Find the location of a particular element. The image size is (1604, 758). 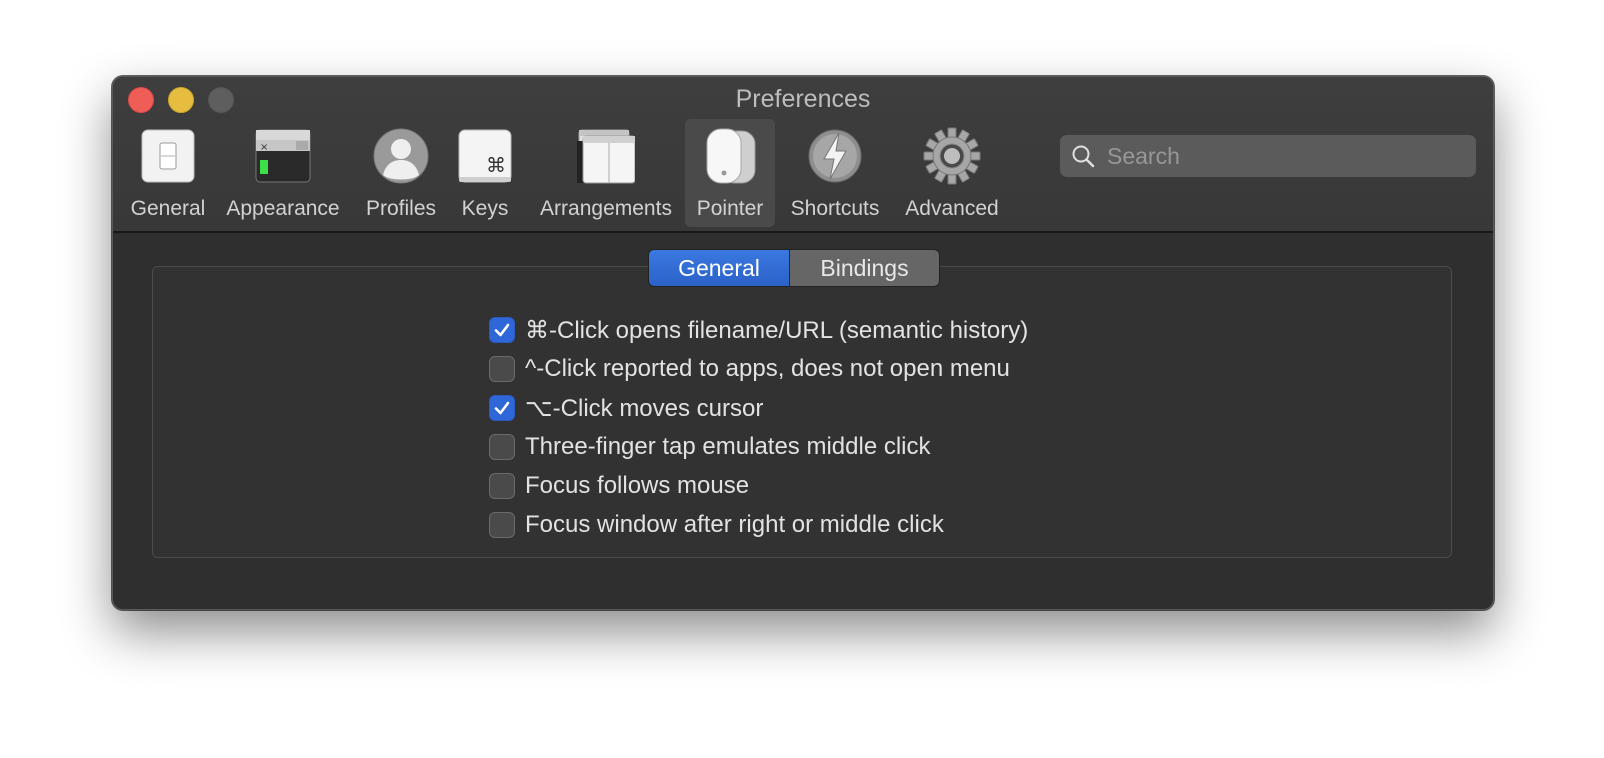

toolbar-item-keys: ⌘ Keys is located at coordinates (485, 173).